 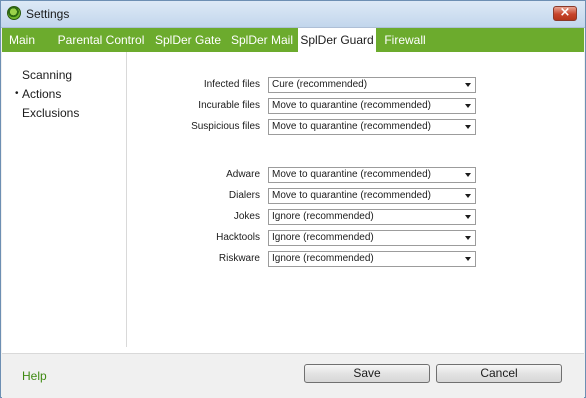 I want to click on cancel-button: Cancel, so click(x=499, y=373).